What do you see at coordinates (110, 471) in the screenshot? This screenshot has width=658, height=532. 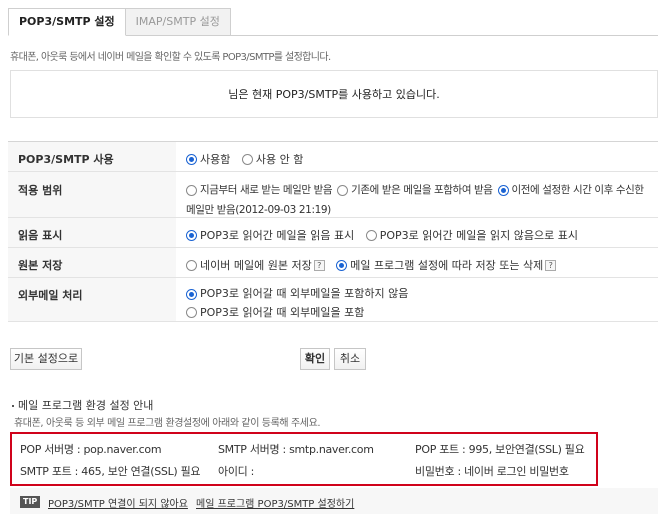 I see `smtp-port-info: SMTP 포트 : 465, 보안 연결(SSL) 필요` at bounding box center [110, 471].